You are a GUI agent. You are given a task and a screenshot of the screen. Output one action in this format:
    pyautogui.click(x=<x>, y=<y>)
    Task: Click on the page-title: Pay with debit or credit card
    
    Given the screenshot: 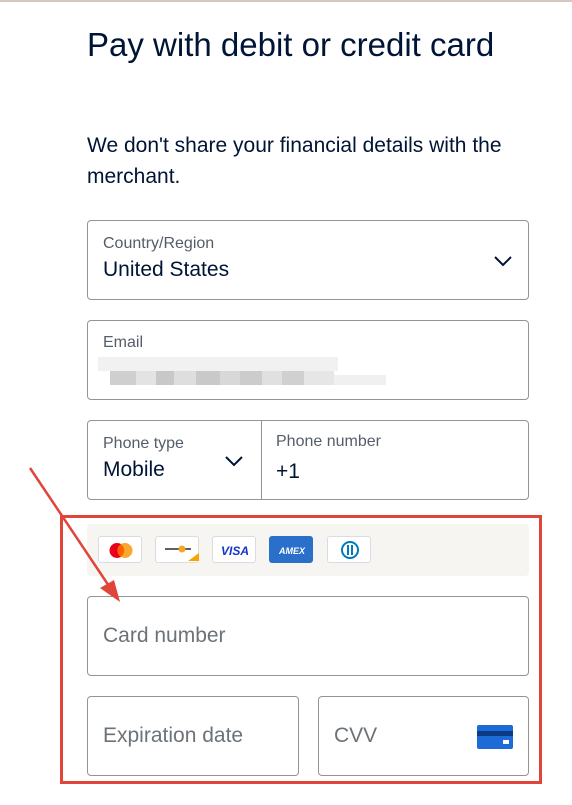 What is the action you would take?
    pyautogui.click(x=291, y=44)
    